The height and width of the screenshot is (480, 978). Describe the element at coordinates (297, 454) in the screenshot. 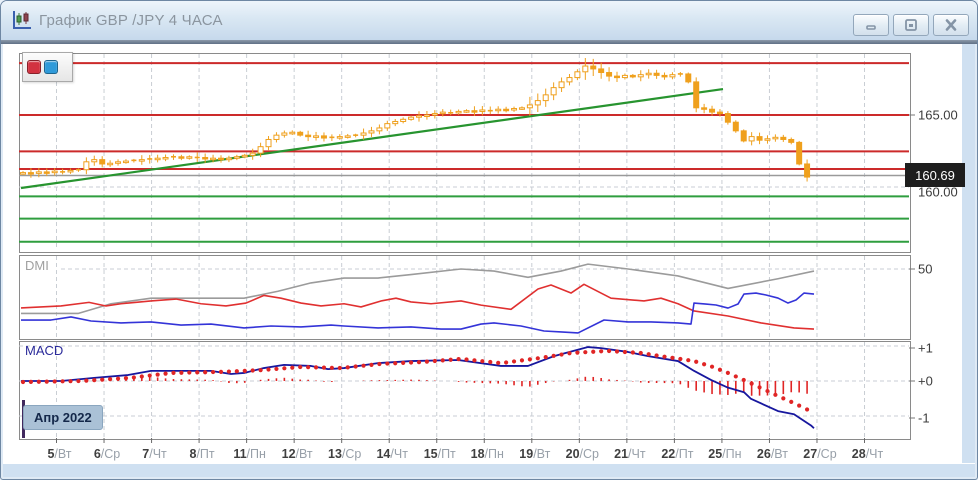

I see `x-axis-label: 12/Вт` at that location.